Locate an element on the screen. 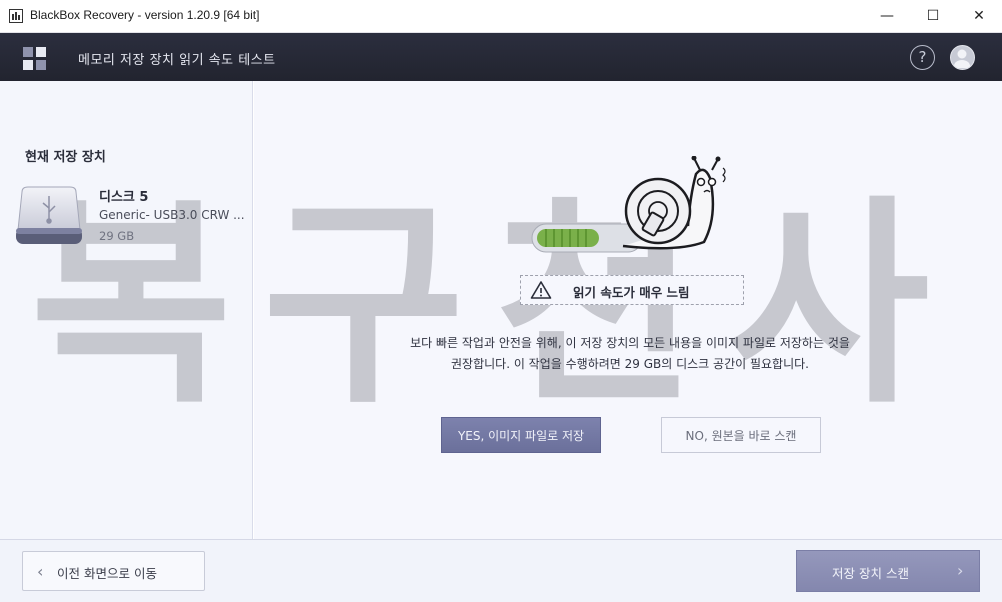  minimize-button: — is located at coordinates (887, 16).